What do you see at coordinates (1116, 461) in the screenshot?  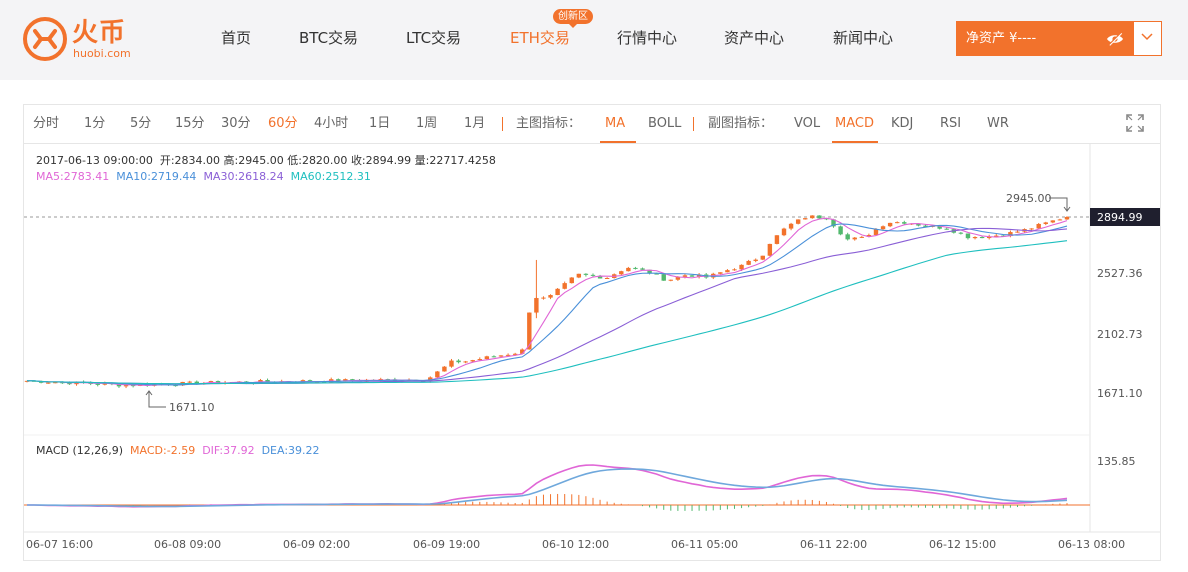 I see `macd-tick-label: 135.85` at bounding box center [1116, 461].